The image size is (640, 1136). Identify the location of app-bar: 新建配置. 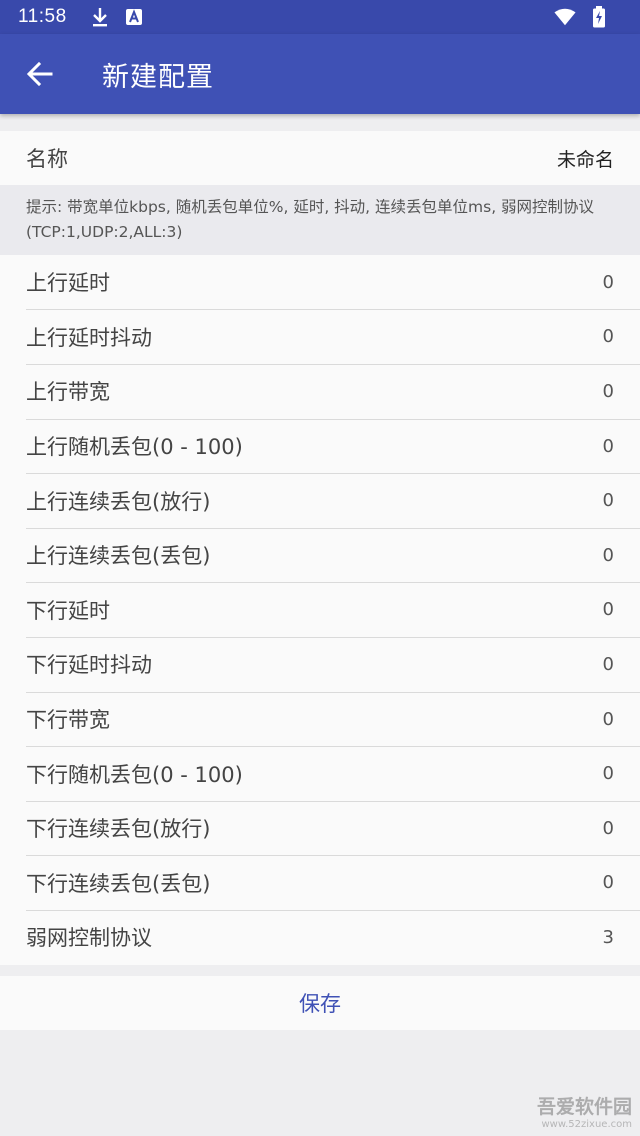
(320, 74).